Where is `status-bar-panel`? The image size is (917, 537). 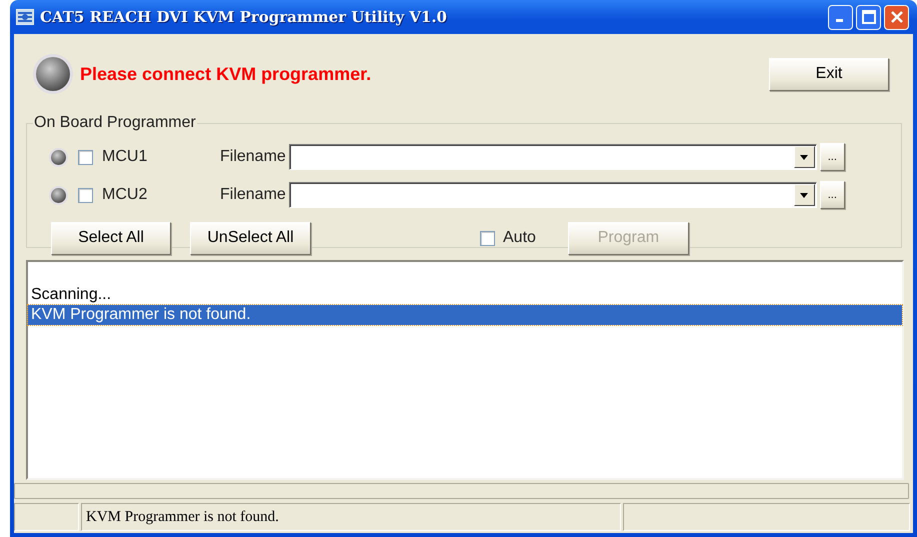 status-bar-panel is located at coordinates (46, 517).